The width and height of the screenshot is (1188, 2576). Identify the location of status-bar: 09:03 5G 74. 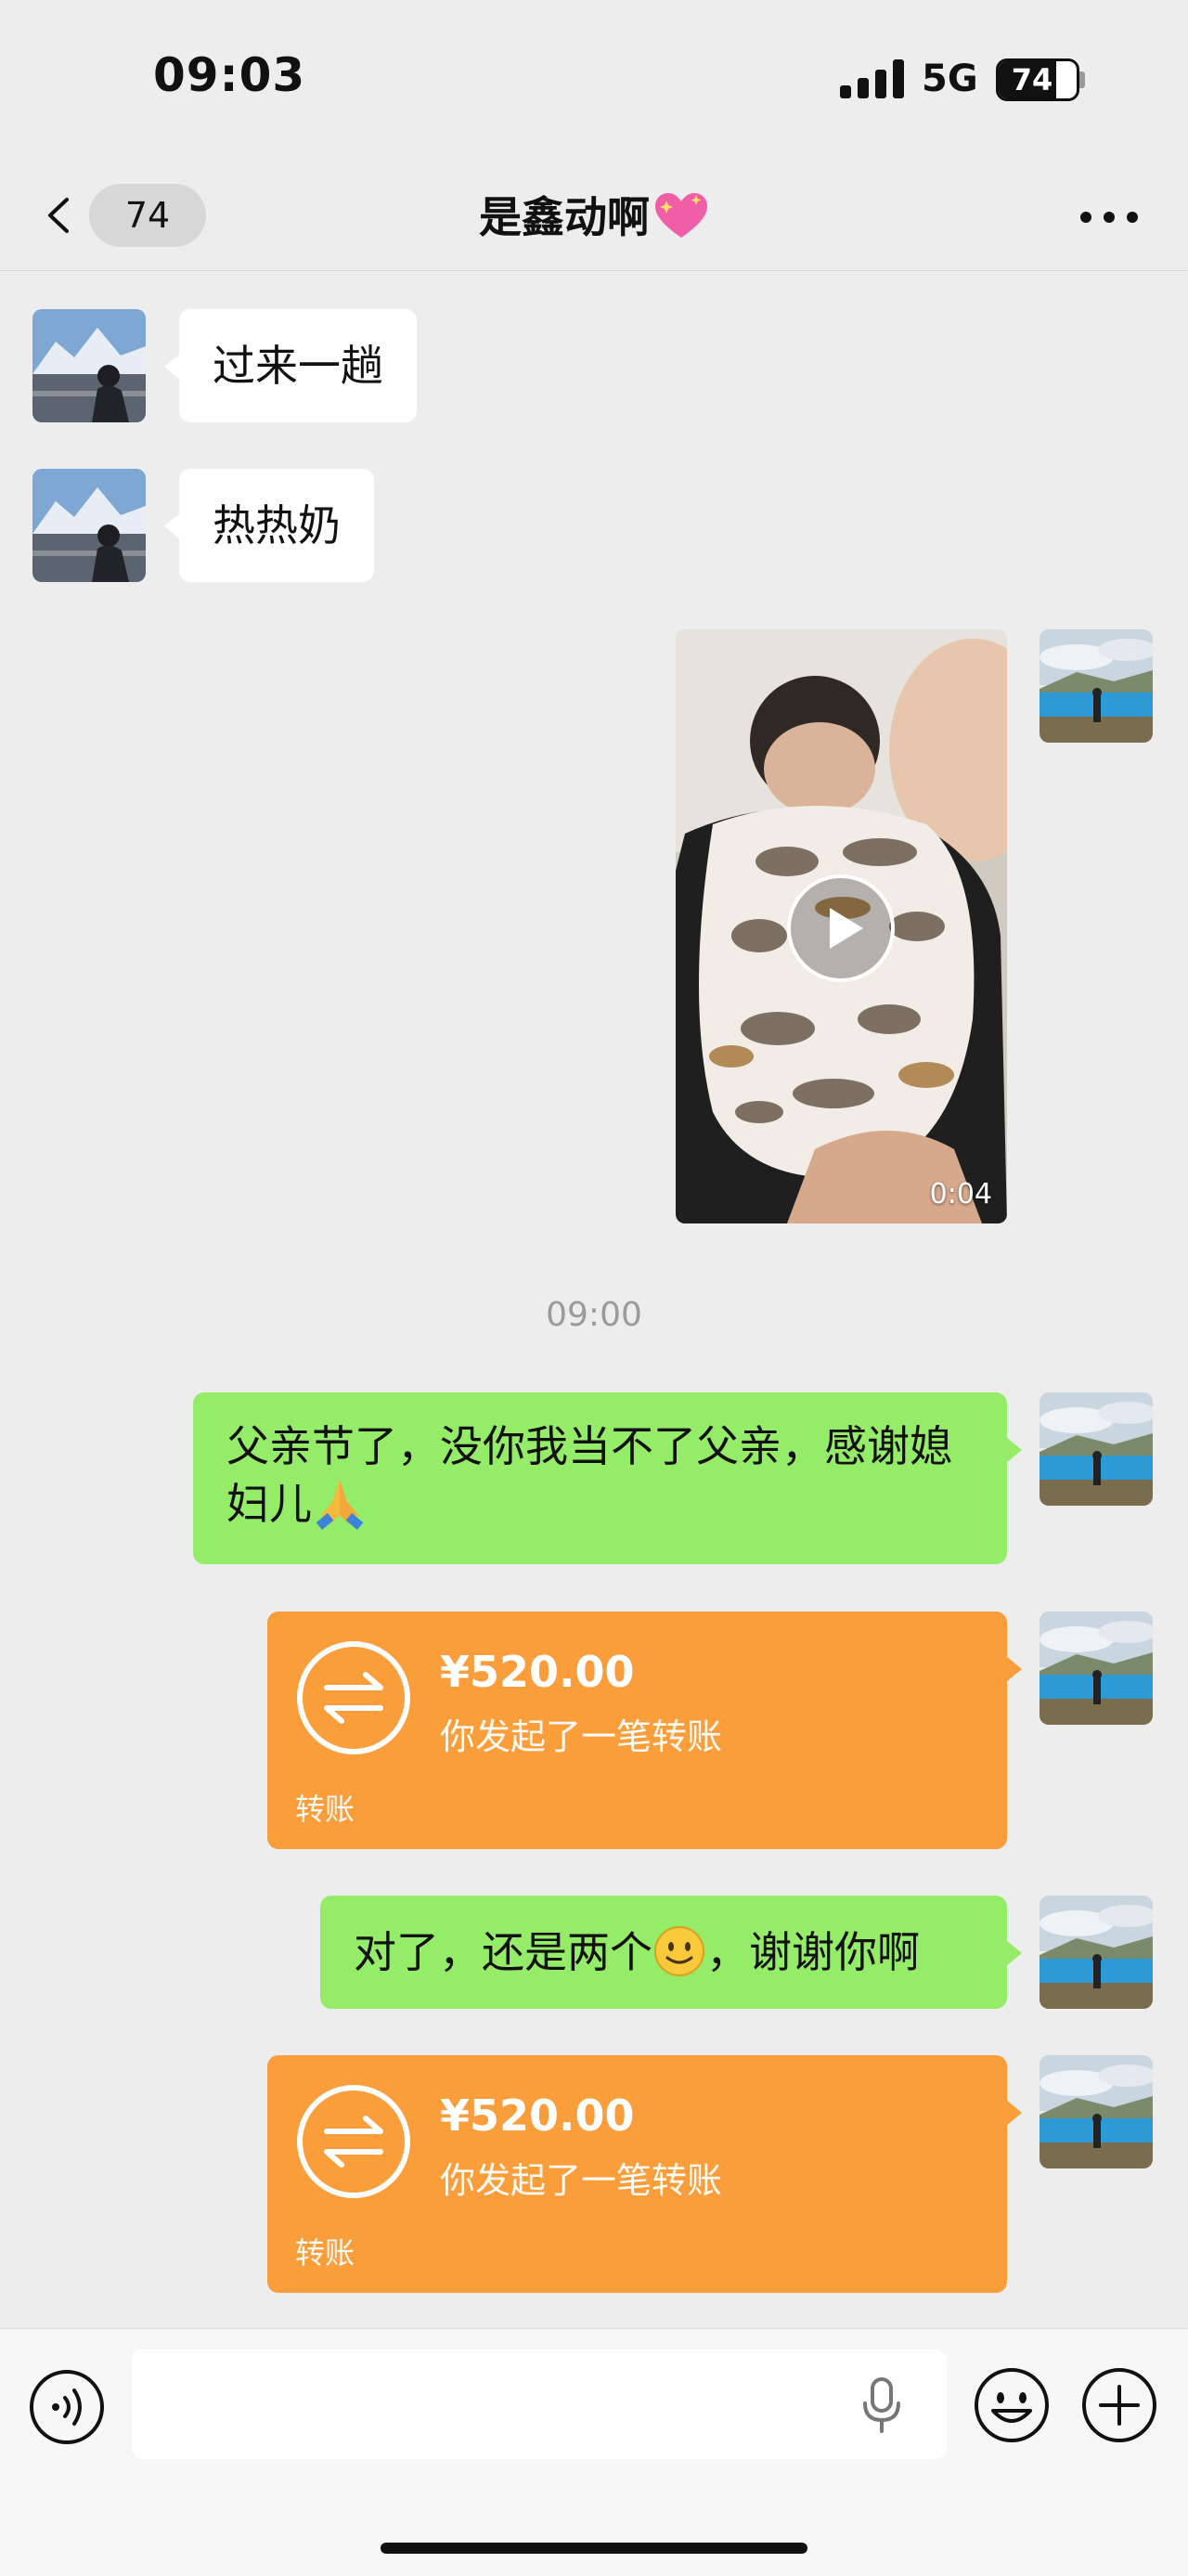
(594, 79).